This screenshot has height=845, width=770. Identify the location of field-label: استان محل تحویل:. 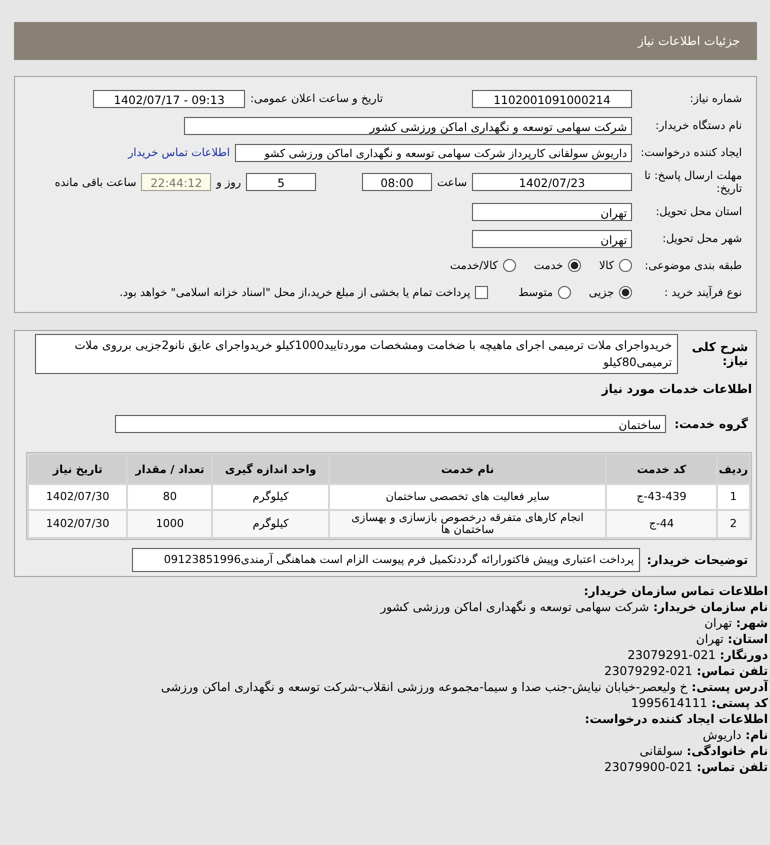
(698, 211).